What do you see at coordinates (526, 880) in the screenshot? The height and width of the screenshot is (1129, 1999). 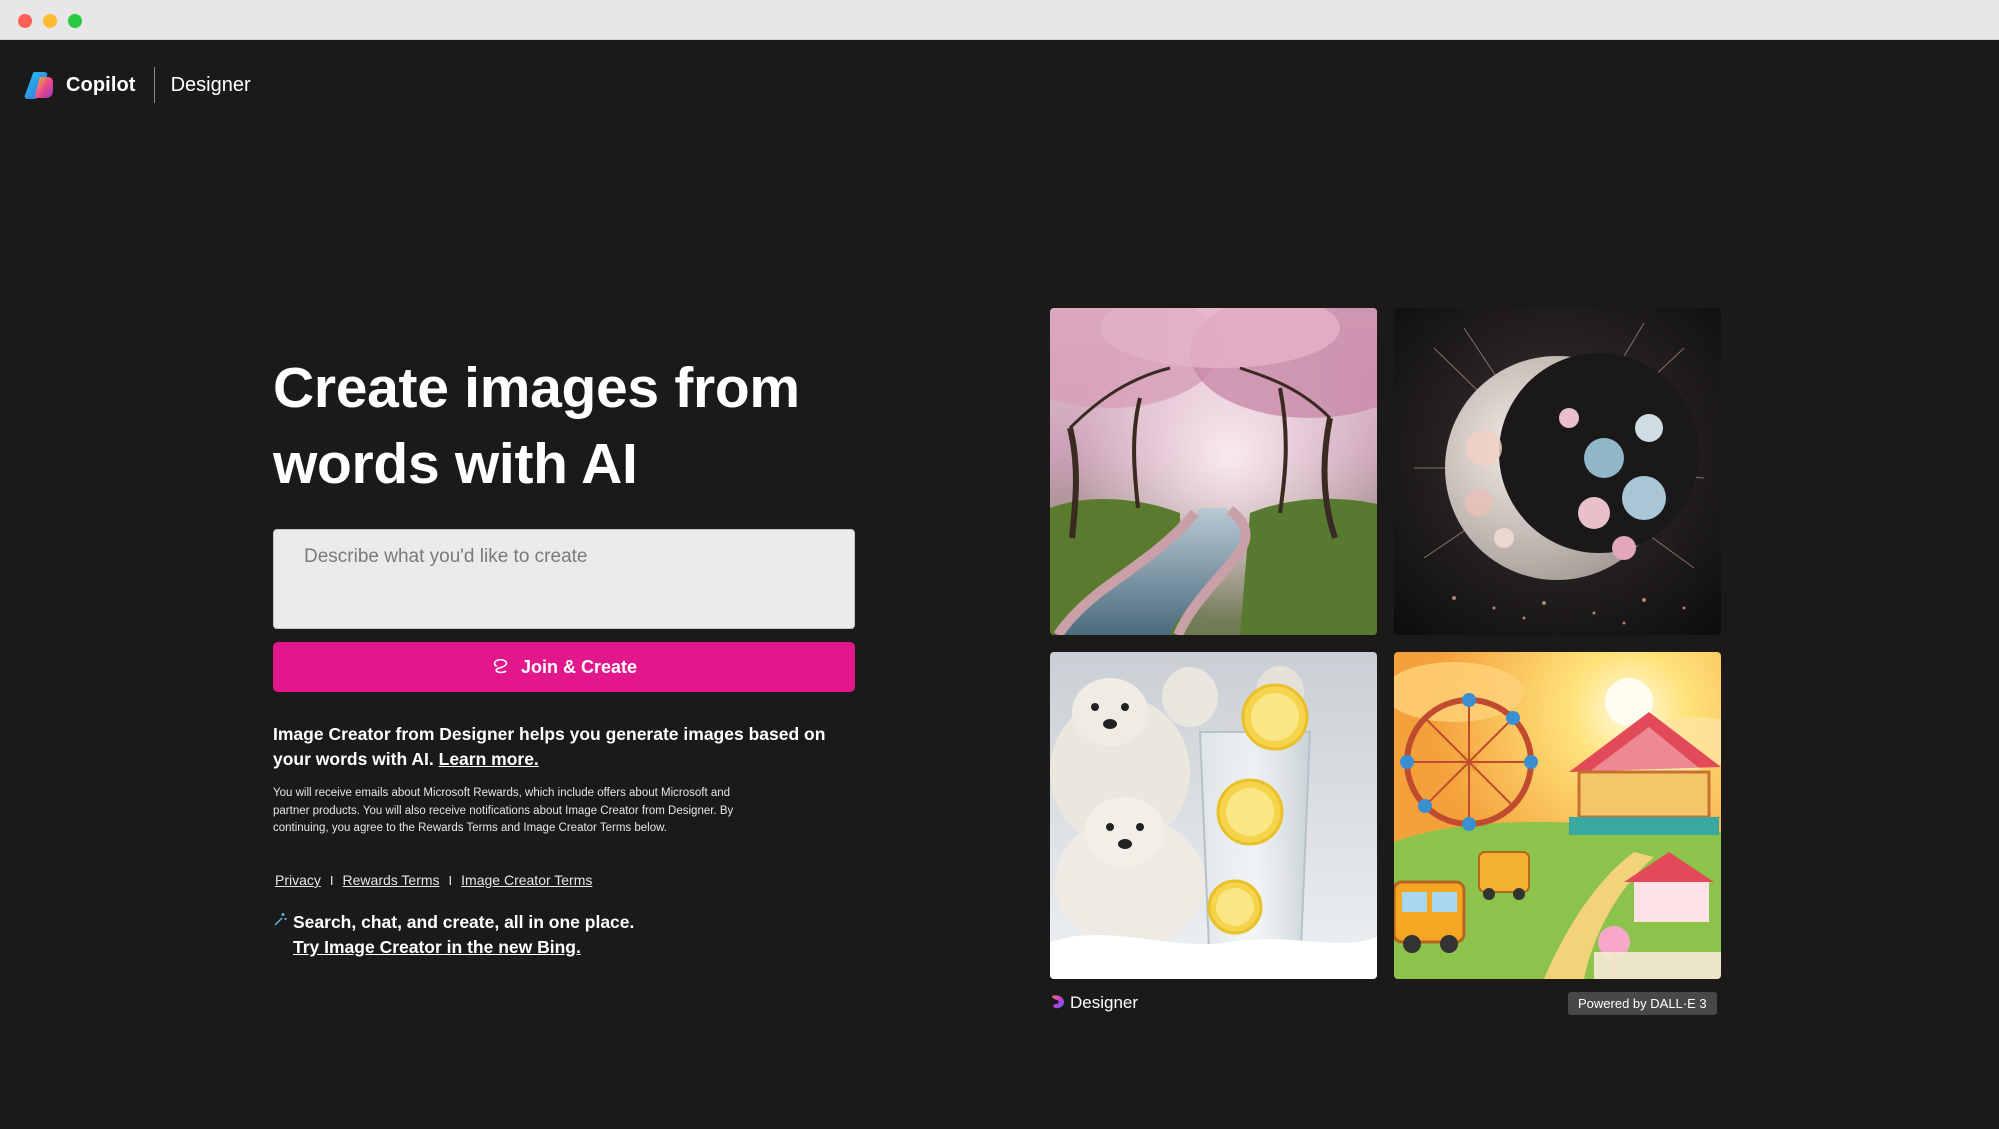 I see `image-creator-terms-link: Image Creator Terms` at bounding box center [526, 880].